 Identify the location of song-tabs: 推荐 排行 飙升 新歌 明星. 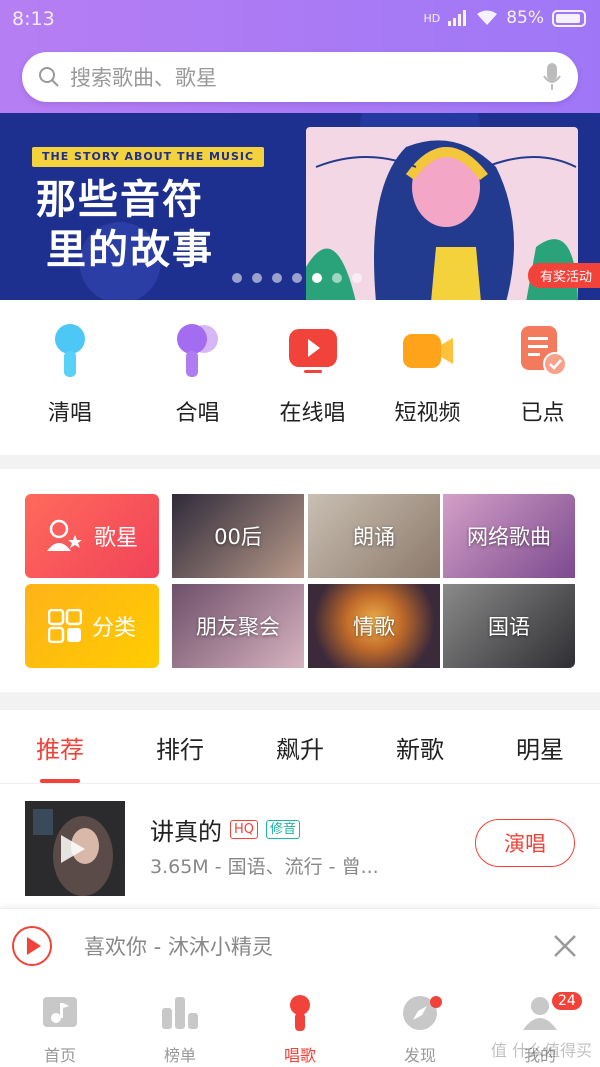
(300, 748).